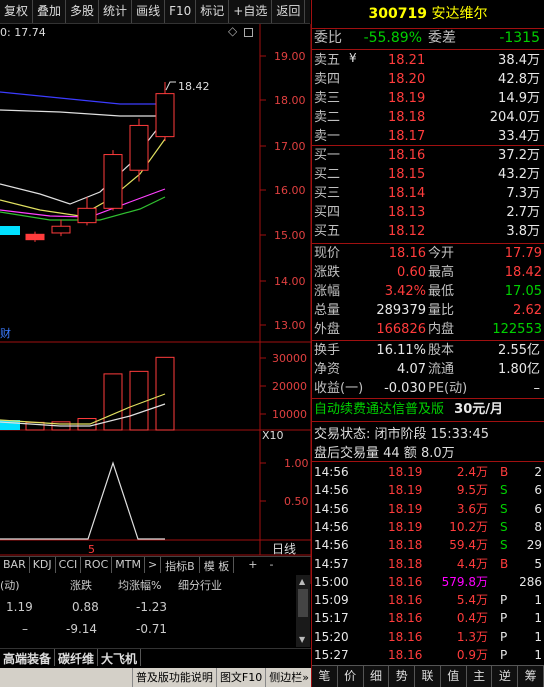  What do you see at coordinates (428, 410) in the screenshot?
I see `ad-banner: 自动续费通达信普及版 30元/月` at bounding box center [428, 410].